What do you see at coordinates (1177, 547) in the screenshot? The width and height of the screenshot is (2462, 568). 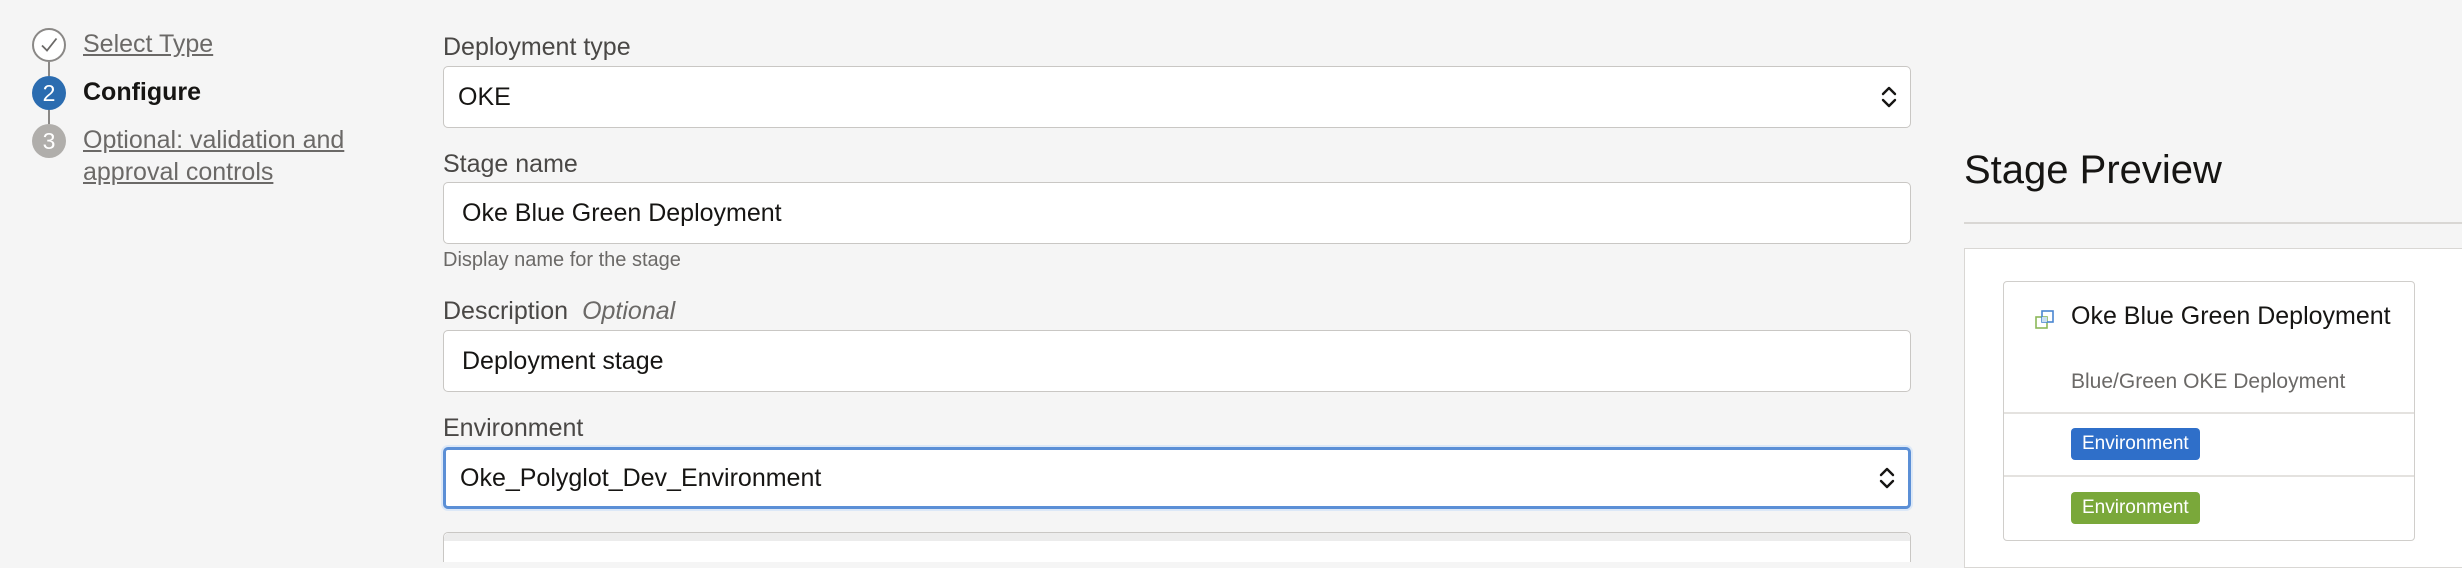 I see `next-field-partial` at bounding box center [1177, 547].